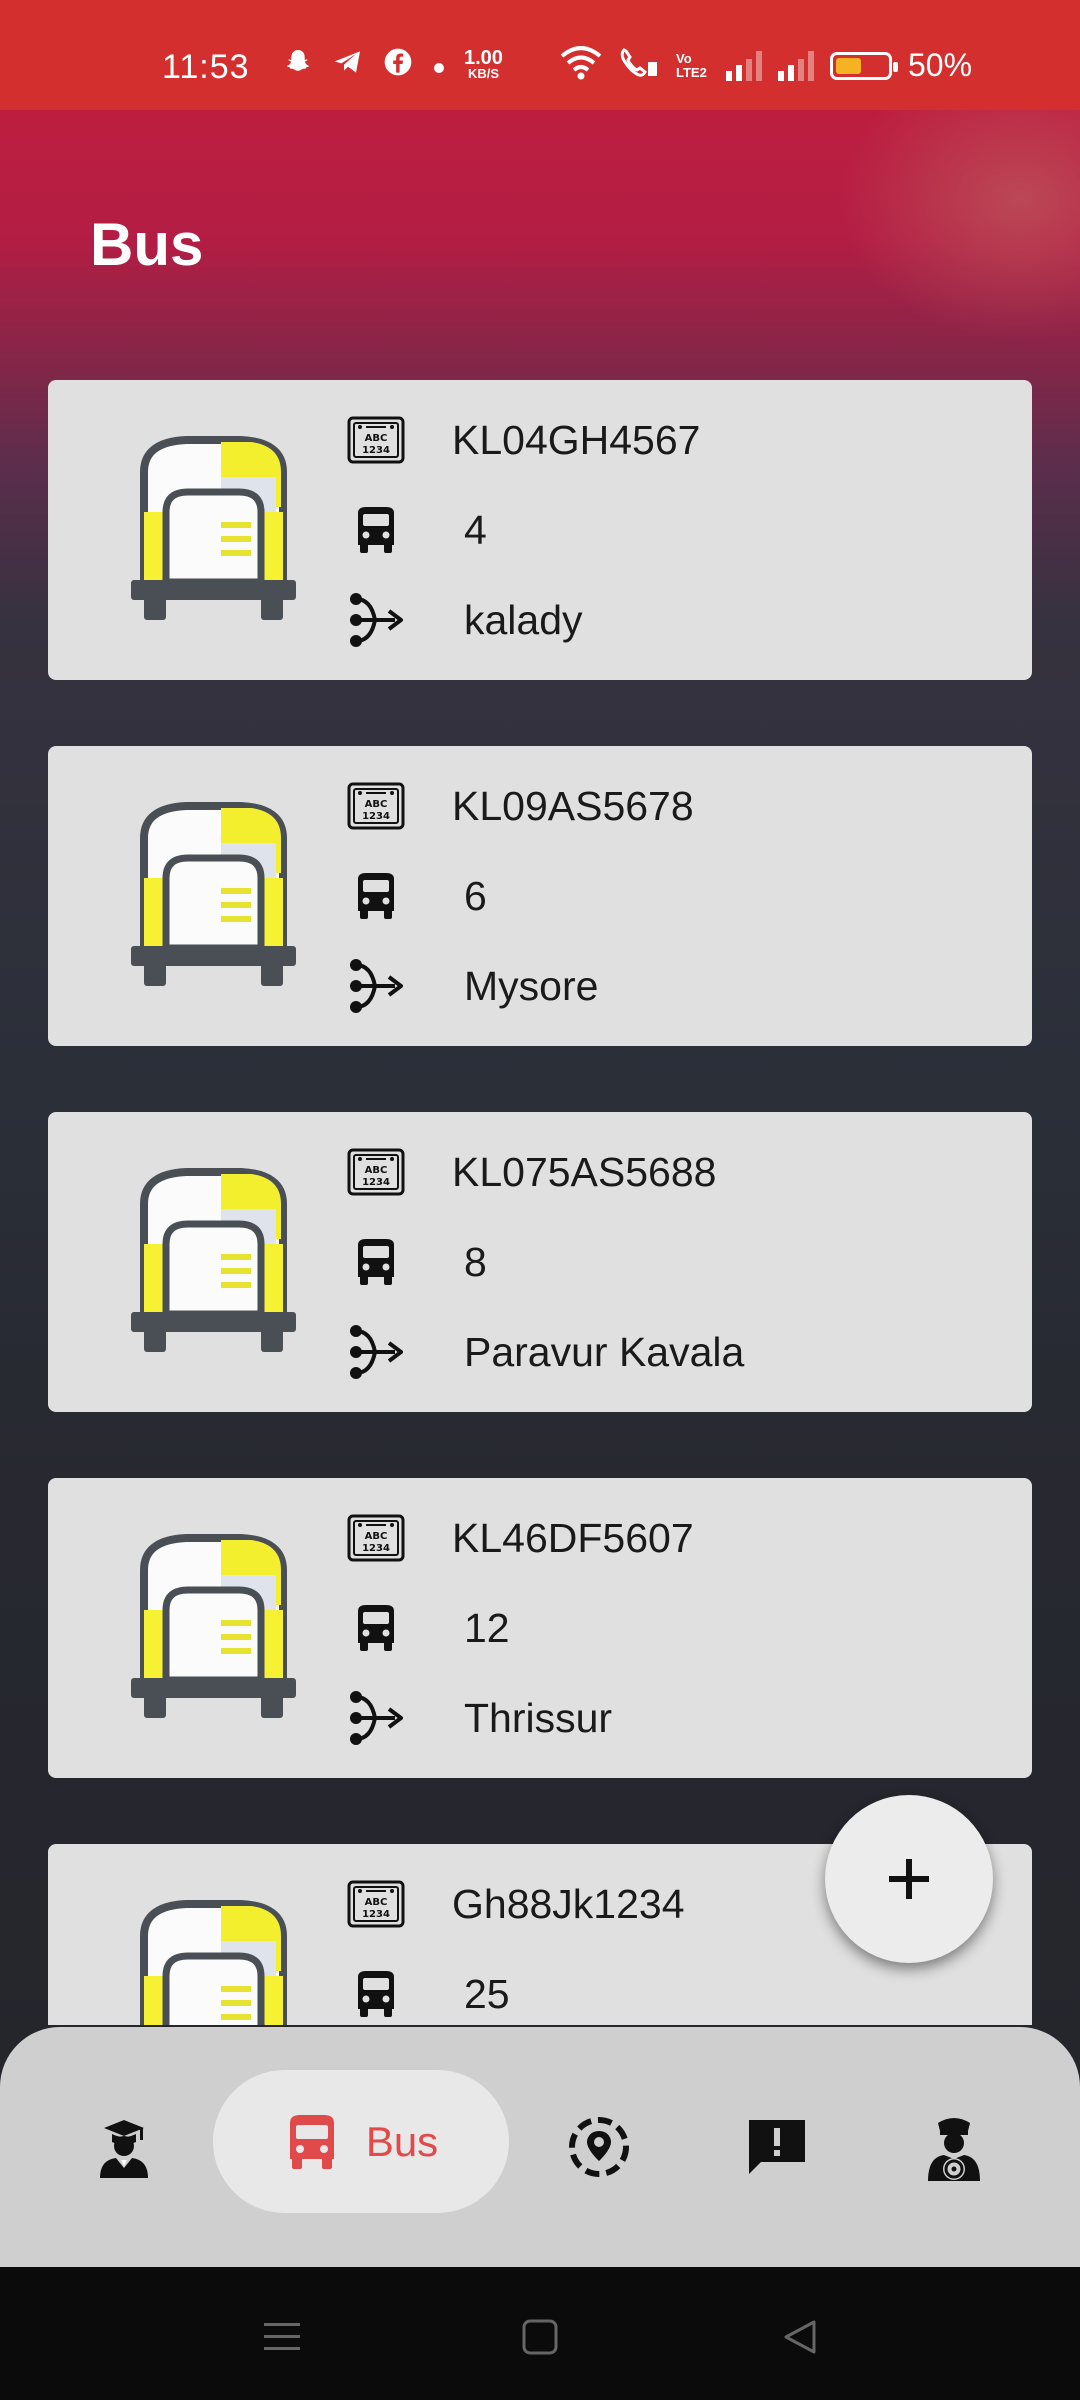 This screenshot has width=1080, height=2400. I want to click on registration-row: ABC 1234 Gh88Jk1234, so click(515, 1904).